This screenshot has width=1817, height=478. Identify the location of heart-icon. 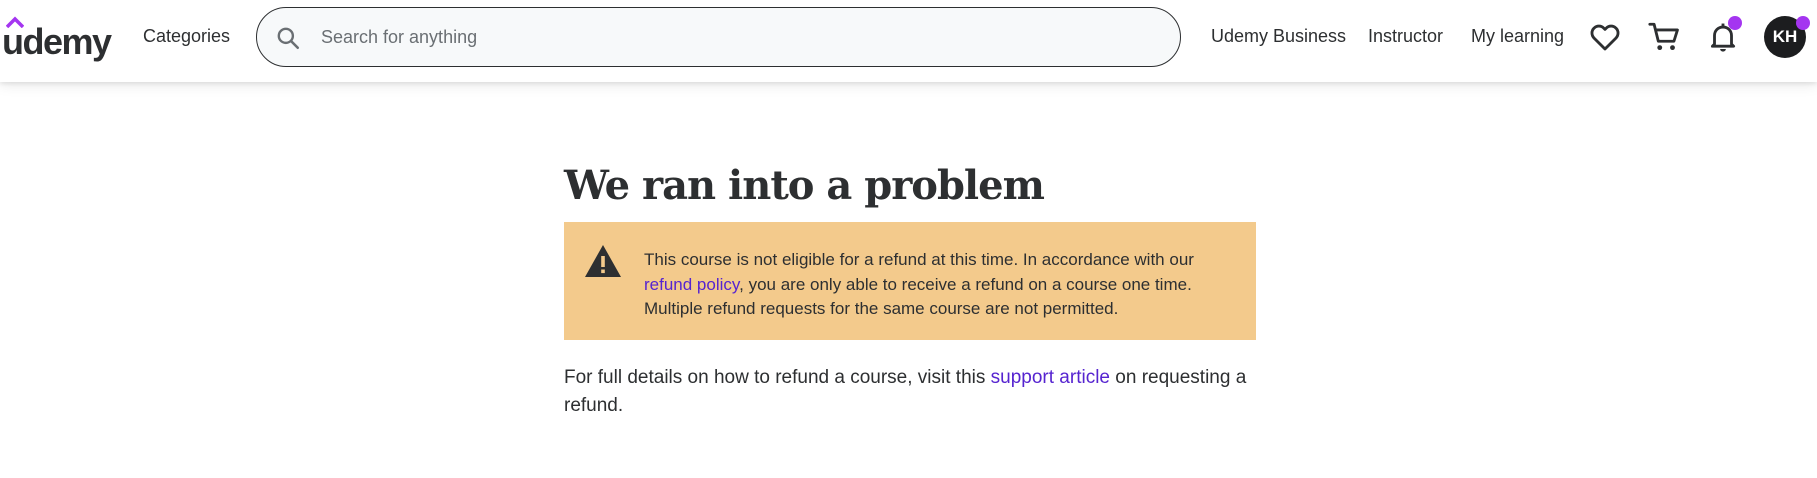
(1605, 37).